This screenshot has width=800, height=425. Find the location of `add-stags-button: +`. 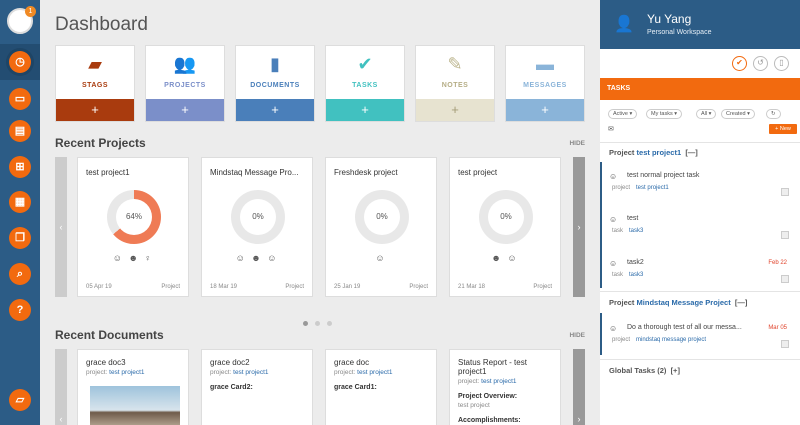

add-stags-button: + is located at coordinates (95, 110).